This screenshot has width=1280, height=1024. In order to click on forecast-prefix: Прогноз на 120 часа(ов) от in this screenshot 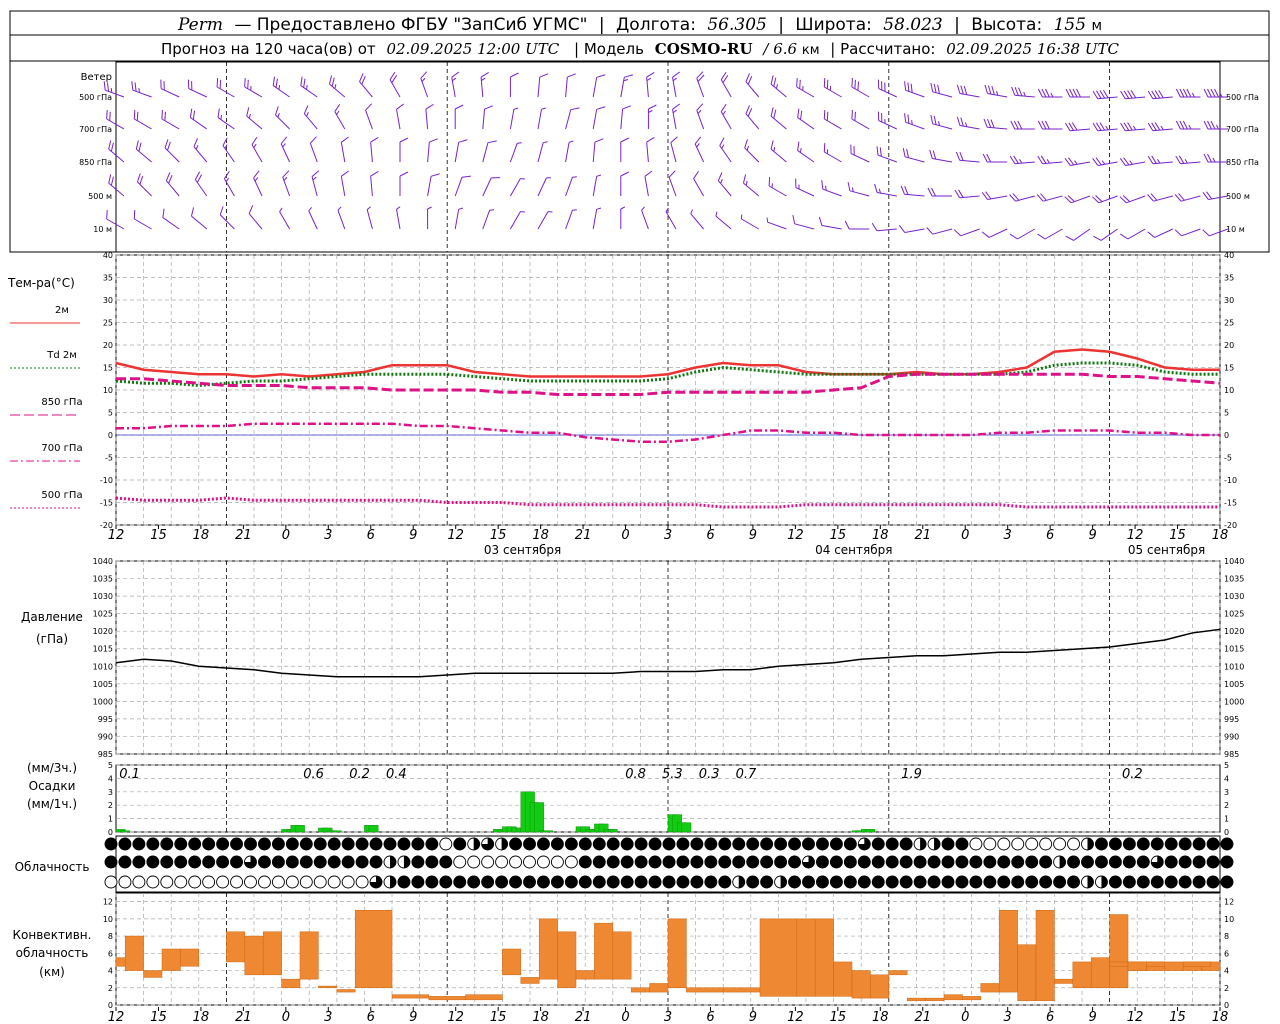, I will do `click(268, 49)`.